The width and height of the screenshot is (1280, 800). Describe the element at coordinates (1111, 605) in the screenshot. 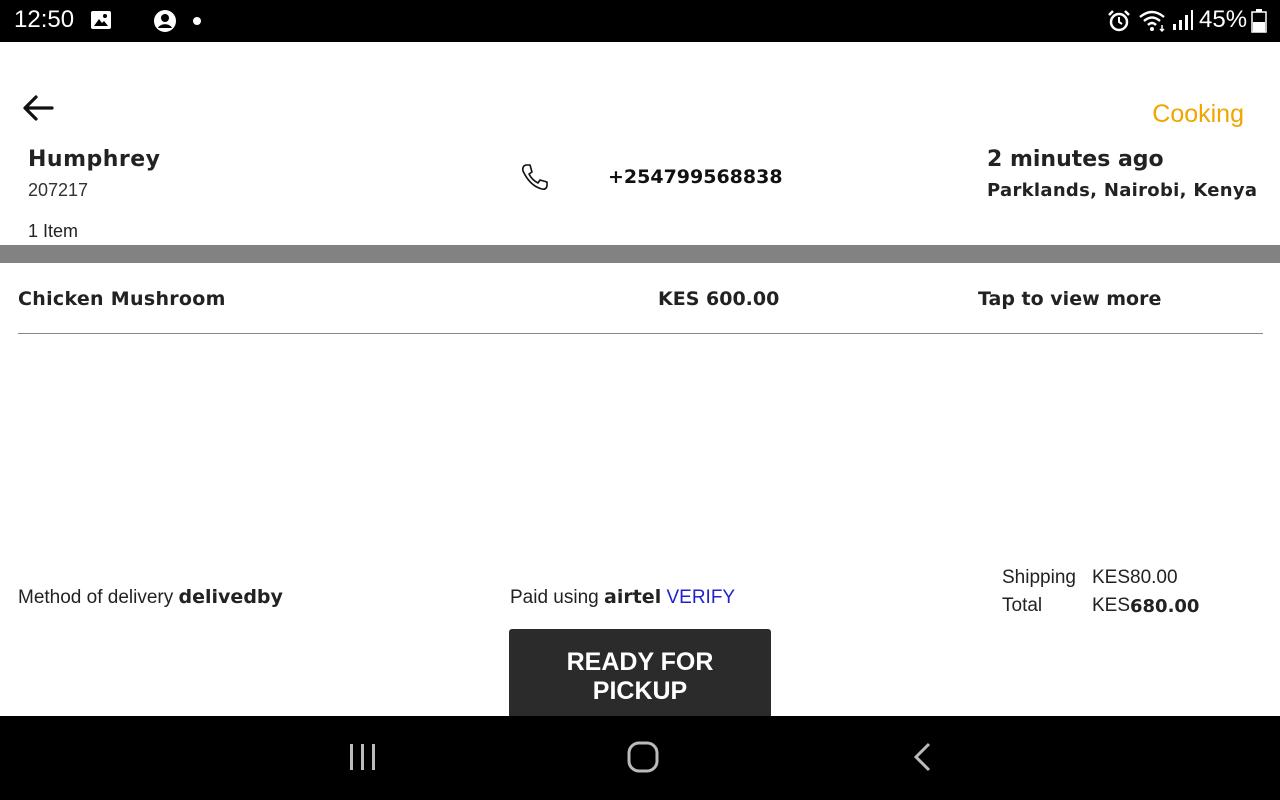

I see `total-currency: KES` at that location.